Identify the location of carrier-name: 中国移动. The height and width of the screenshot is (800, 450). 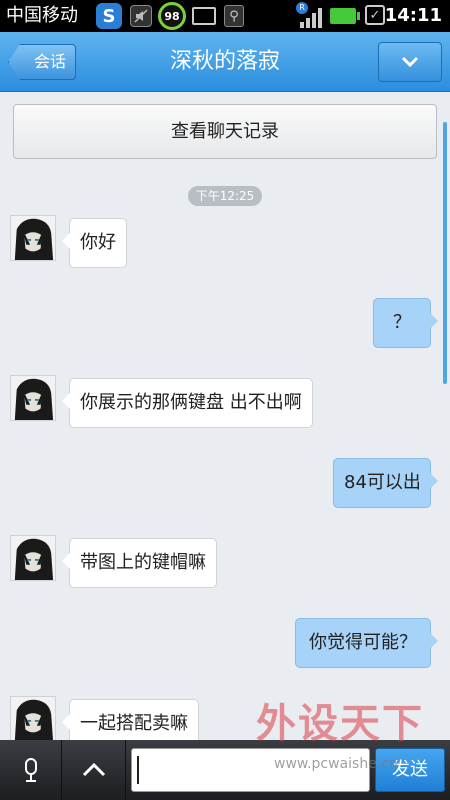
(42, 15).